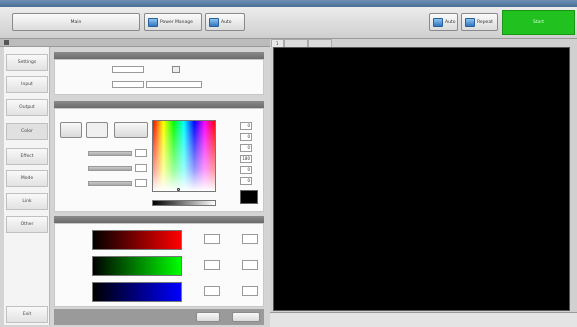 The image size is (577, 327). I want to click on mode-c-button, so click(131, 130).